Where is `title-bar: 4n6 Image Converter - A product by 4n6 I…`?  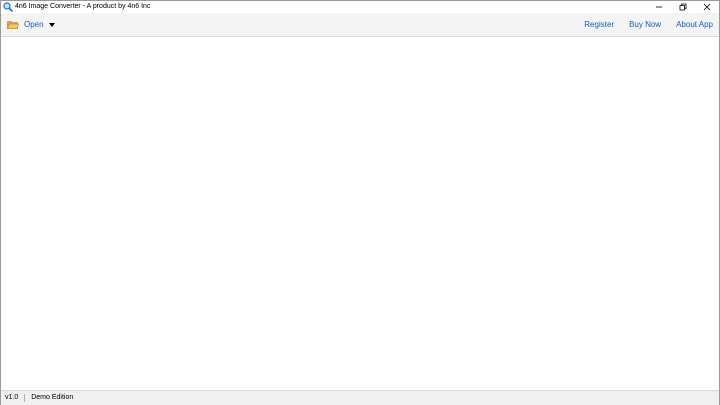
title-bar: 4n6 Image Converter - A product by 4n6 I… is located at coordinates (360, 7).